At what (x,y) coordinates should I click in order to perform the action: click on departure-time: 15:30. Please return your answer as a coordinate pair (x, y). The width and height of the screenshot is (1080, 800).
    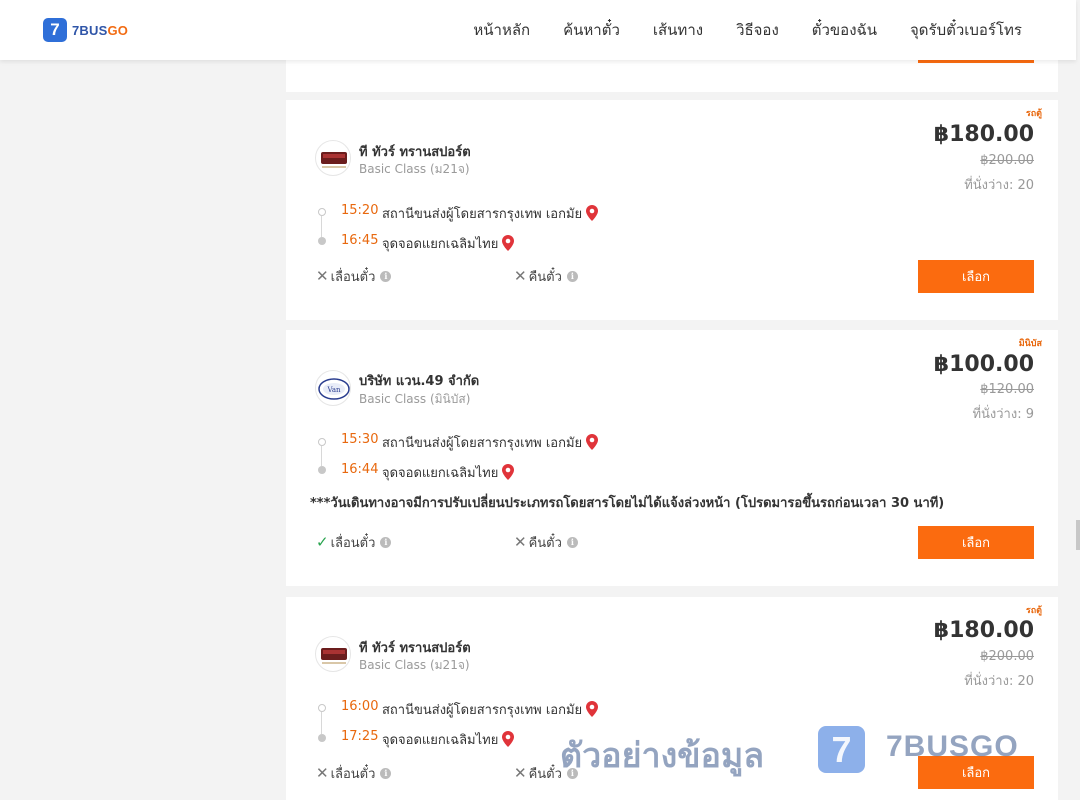
    Looking at the image, I should click on (360, 439).